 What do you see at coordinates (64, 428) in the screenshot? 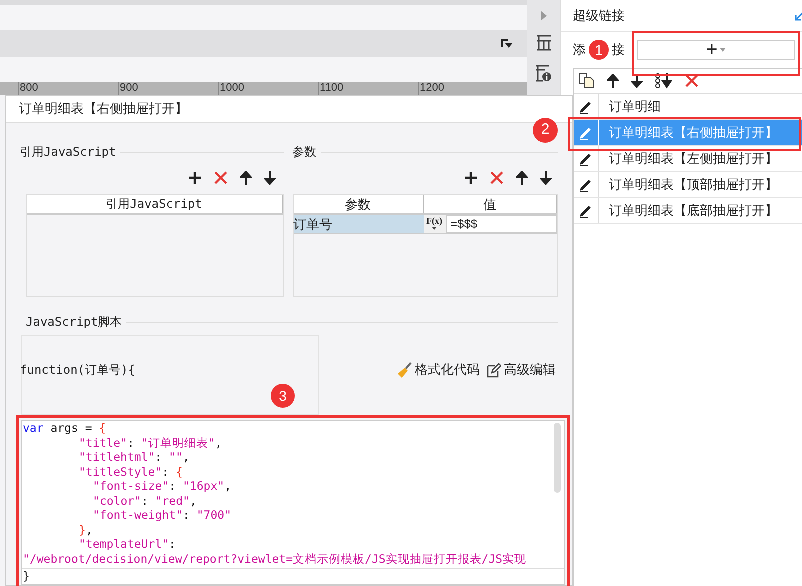
I see `code-line: var args = {` at bounding box center [64, 428].